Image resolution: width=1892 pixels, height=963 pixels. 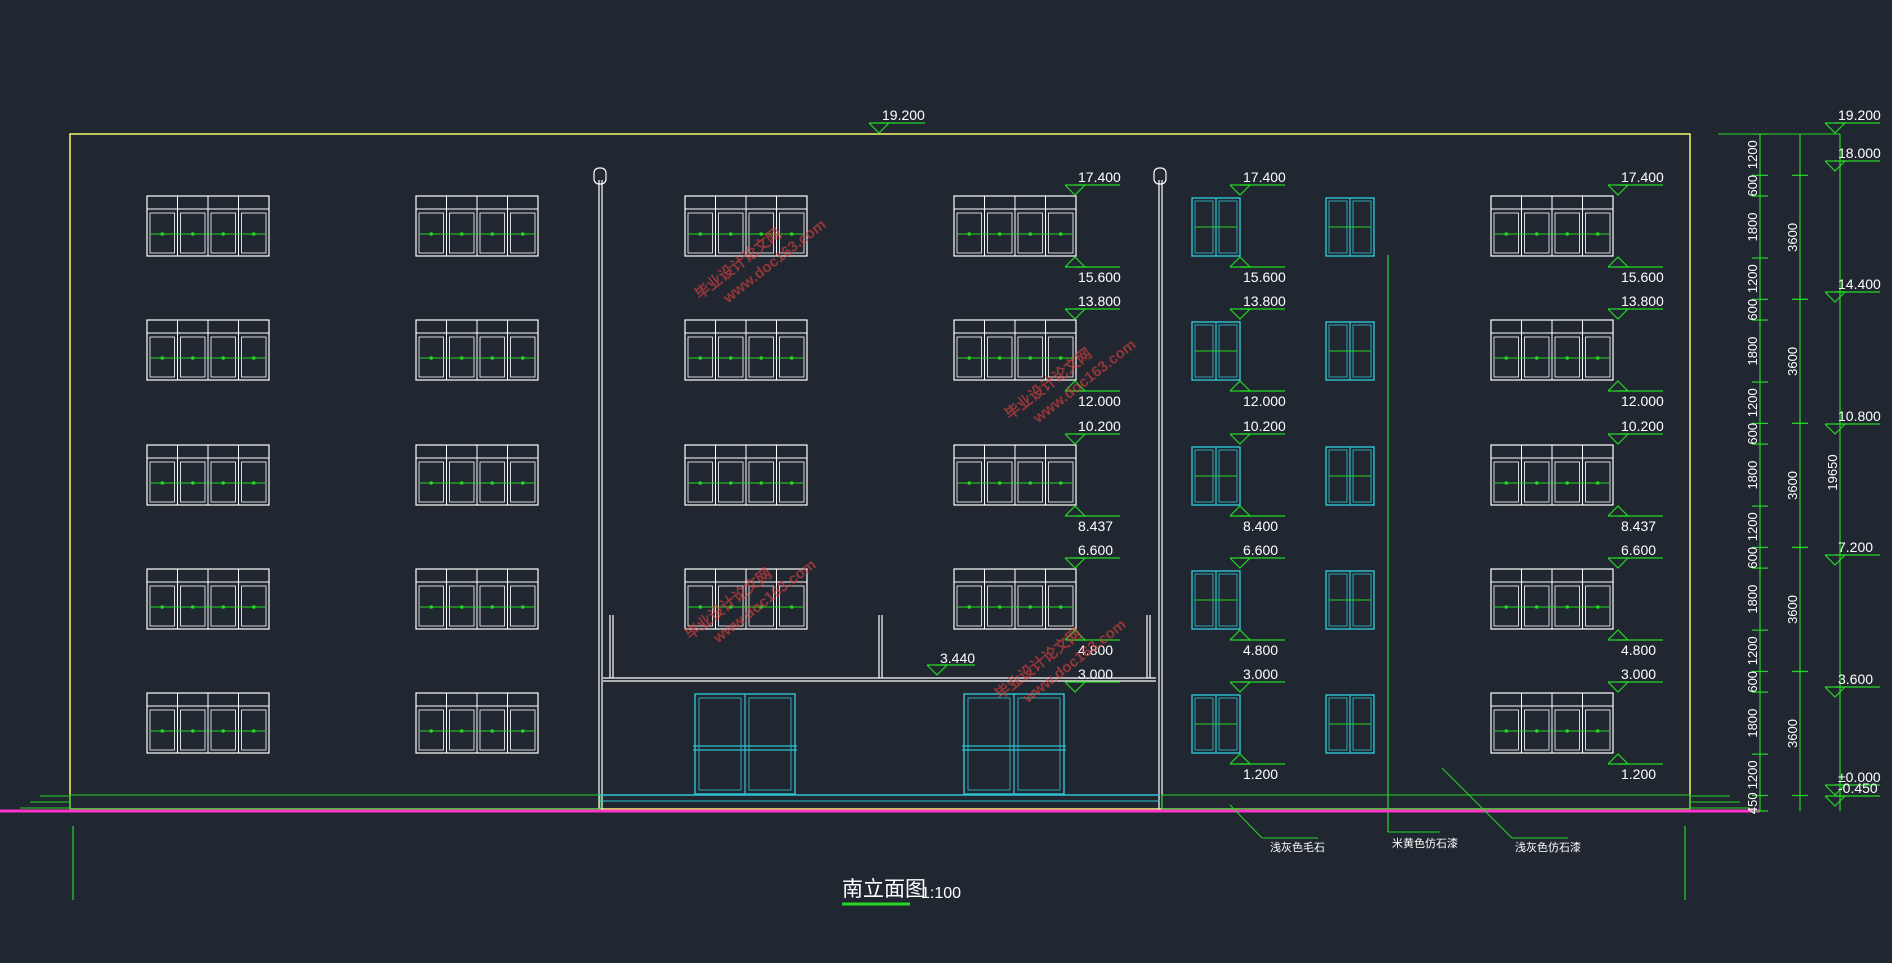 I want to click on dim-segment-6: 1800, so click(x=1752, y=351).